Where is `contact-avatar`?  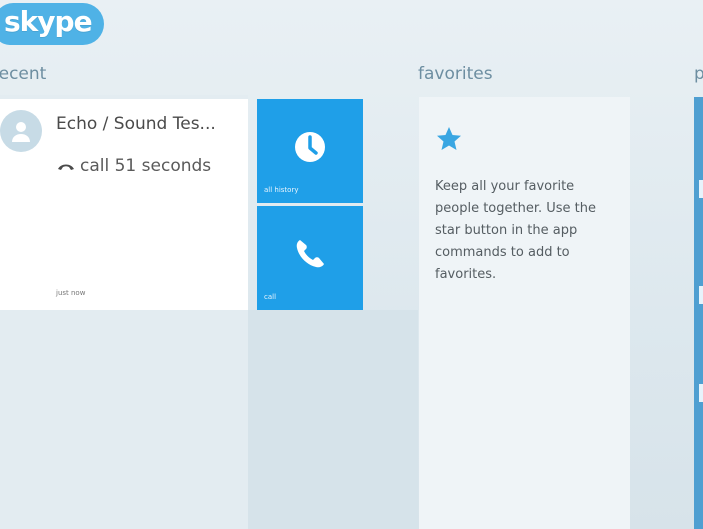
contact-avatar is located at coordinates (21, 131).